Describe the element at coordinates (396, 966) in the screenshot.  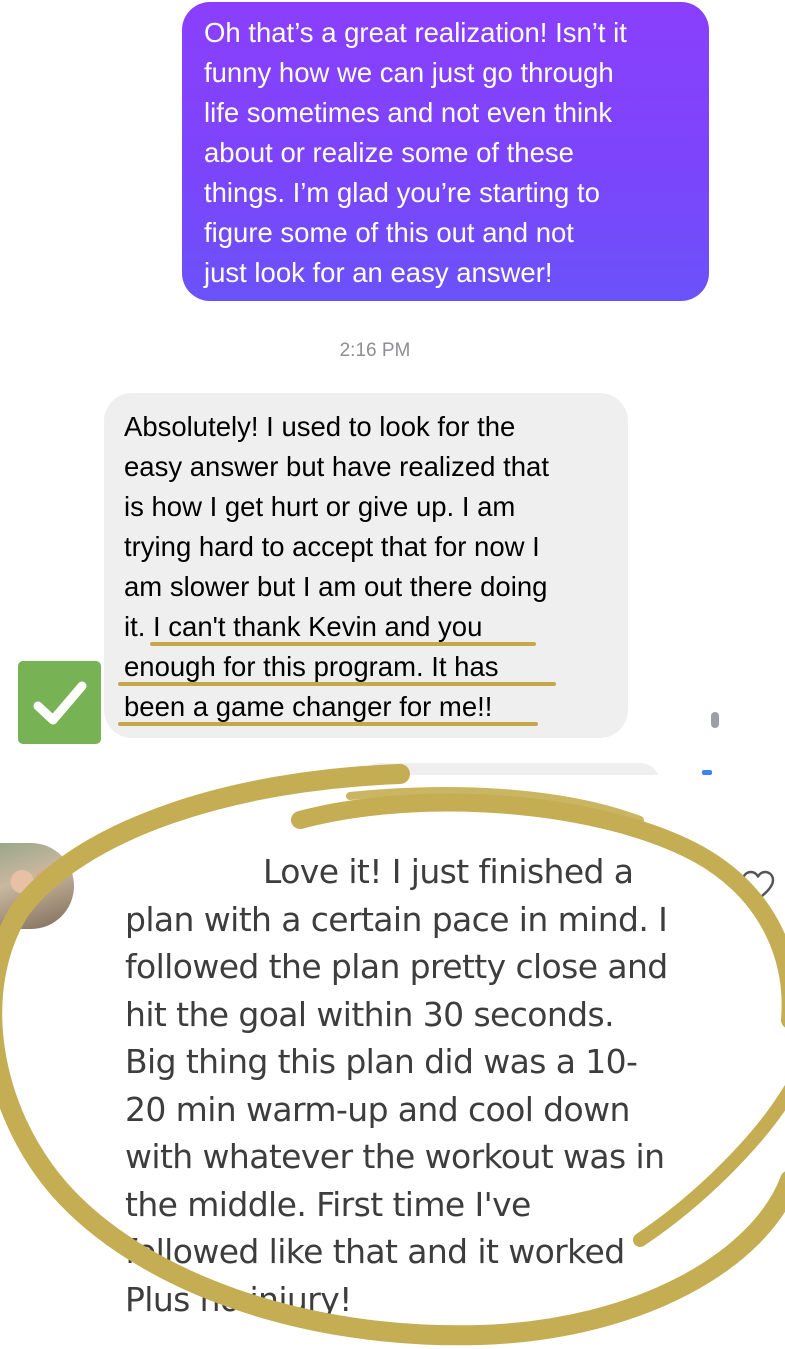
I see `comment-line: followed the plan pretty close and` at that location.